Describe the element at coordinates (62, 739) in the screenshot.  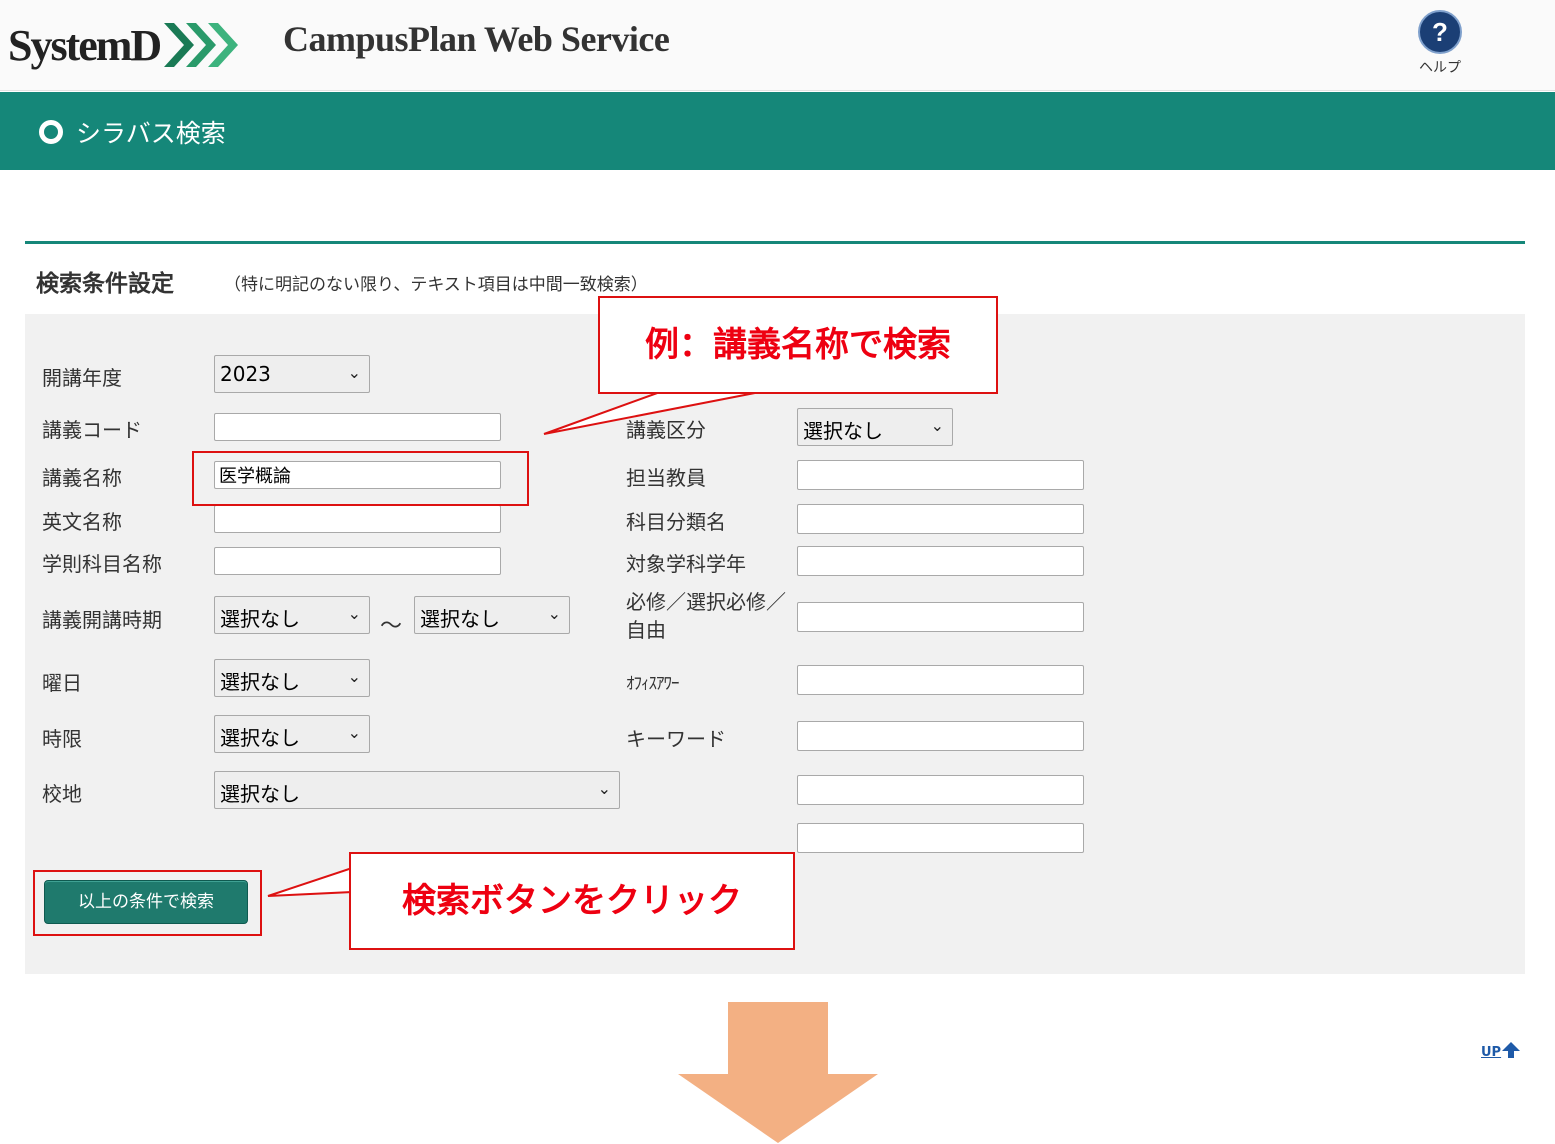
I see `time-slot-label: 時限` at that location.